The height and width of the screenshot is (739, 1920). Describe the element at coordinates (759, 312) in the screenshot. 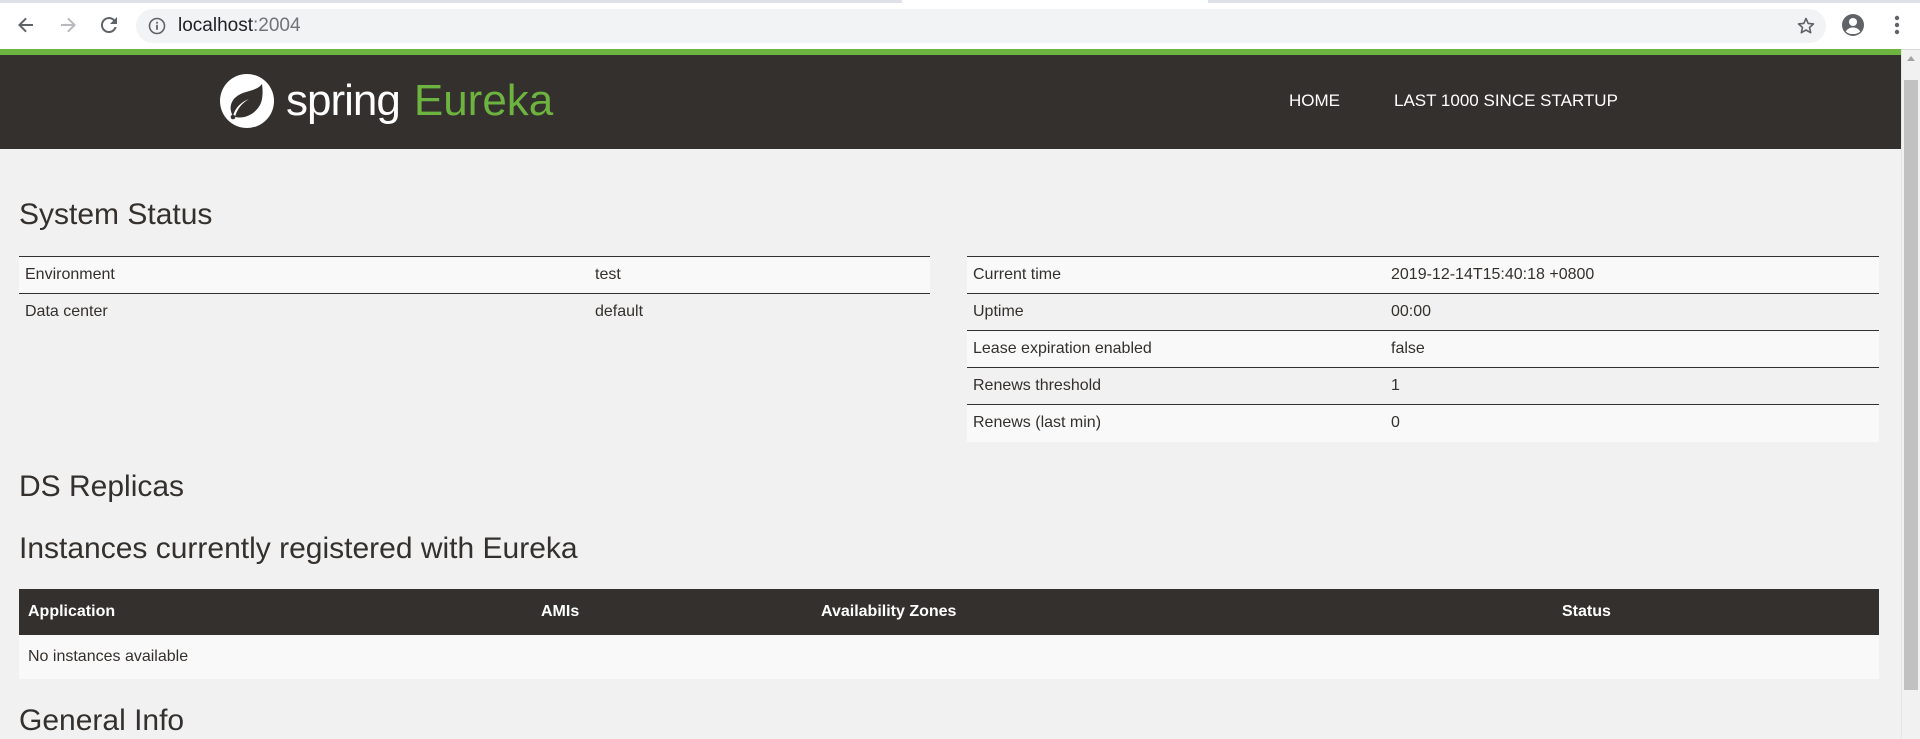

I see `status-value: default` at that location.